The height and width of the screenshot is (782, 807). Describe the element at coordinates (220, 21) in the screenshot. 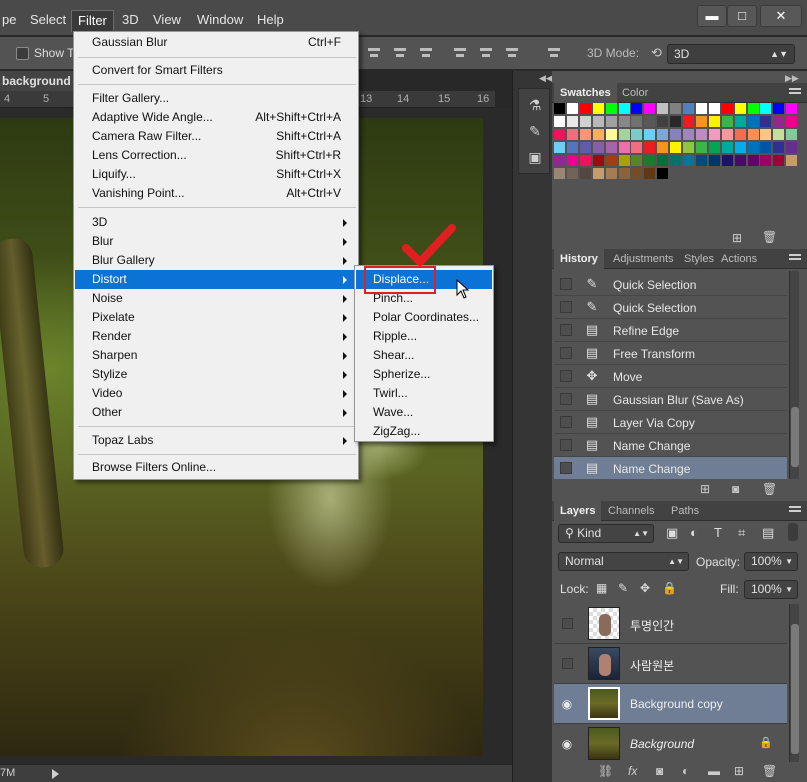

I see `menu-window: Window` at that location.